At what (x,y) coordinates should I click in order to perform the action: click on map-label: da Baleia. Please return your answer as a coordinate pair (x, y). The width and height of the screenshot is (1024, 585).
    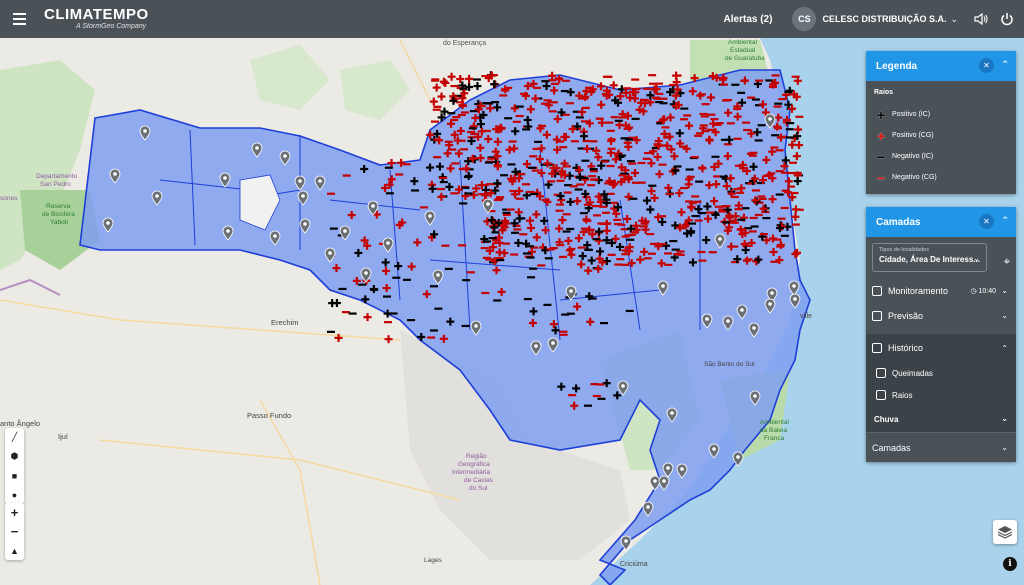
    Looking at the image, I should click on (773, 430).